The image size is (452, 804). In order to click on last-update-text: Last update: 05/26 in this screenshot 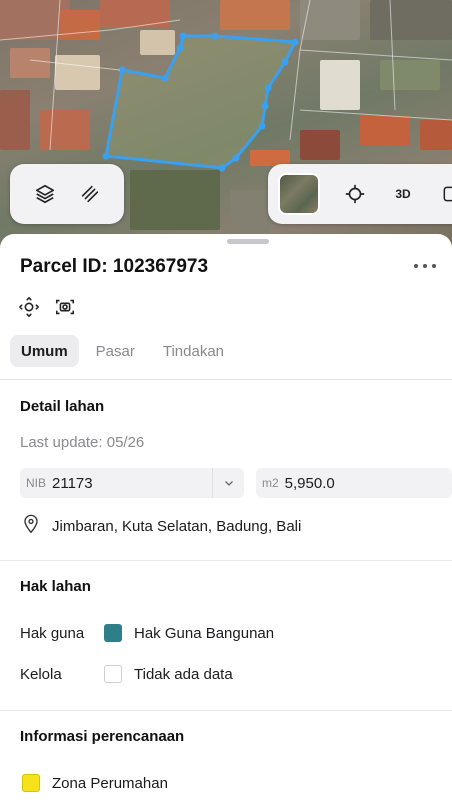, I will do `click(82, 442)`.